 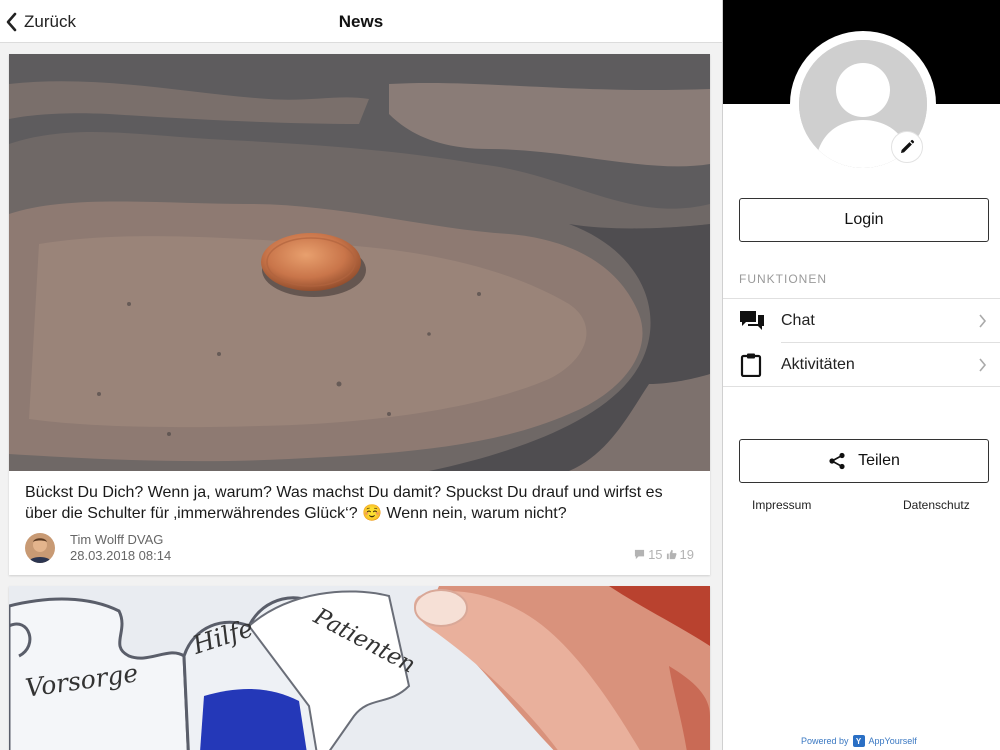 I want to click on datenschutz-link: Datenschutz, so click(x=936, y=505).